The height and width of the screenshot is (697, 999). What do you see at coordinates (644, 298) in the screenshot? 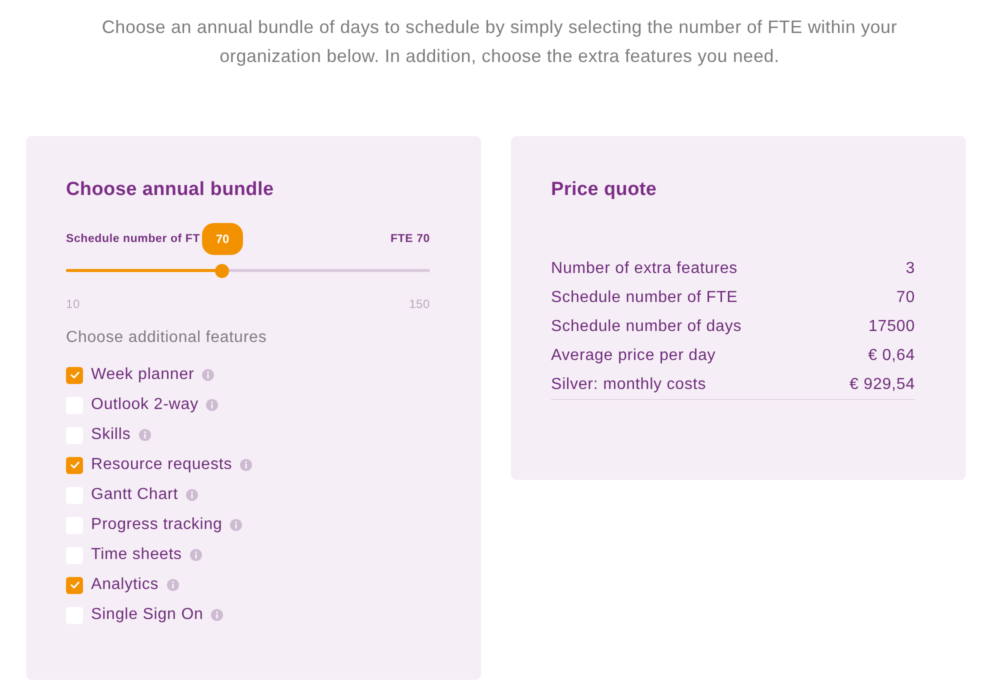
I see `quote-label: Schedule number of FTE` at bounding box center [644, 298].